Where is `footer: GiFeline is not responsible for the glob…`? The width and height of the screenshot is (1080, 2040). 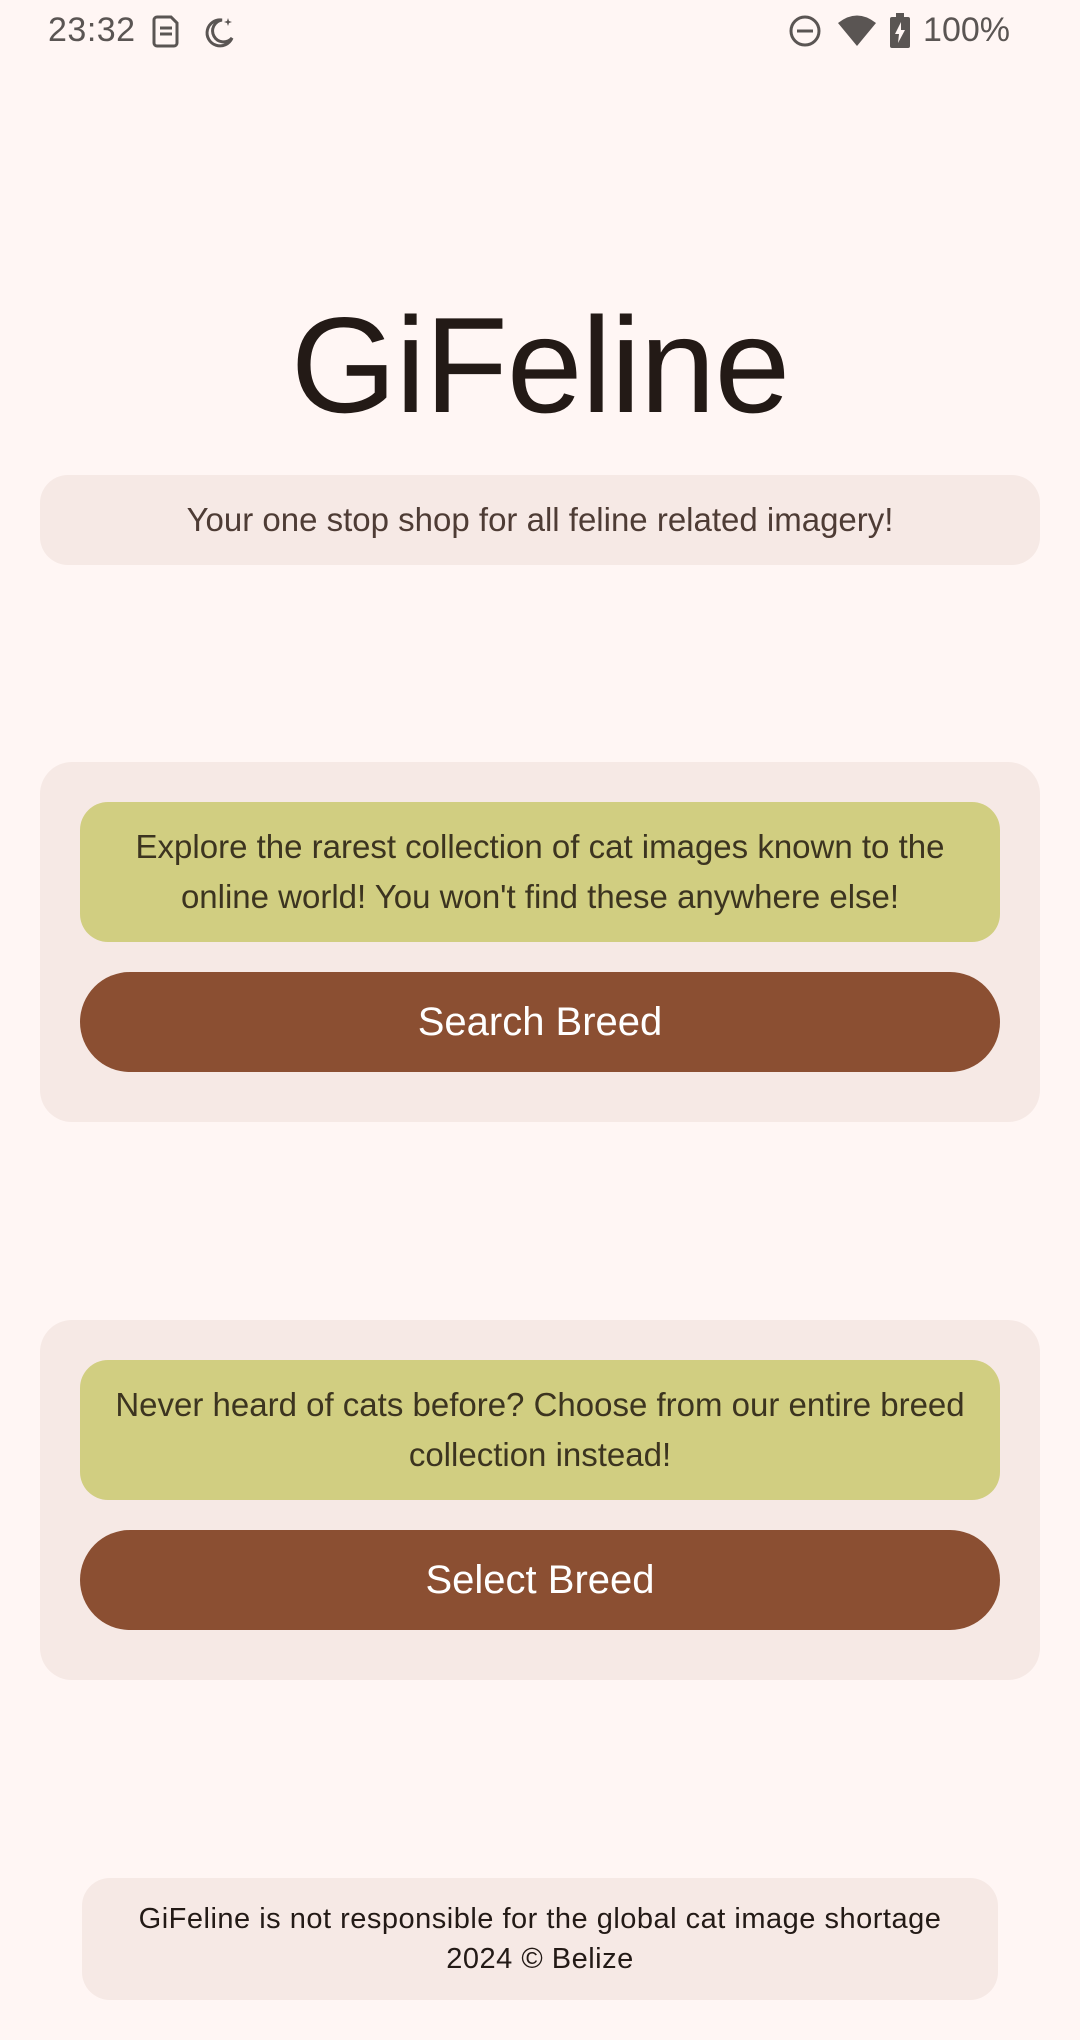
footer: GiFeline is not responsible for the glob… is located at coordinates (540, 1939).